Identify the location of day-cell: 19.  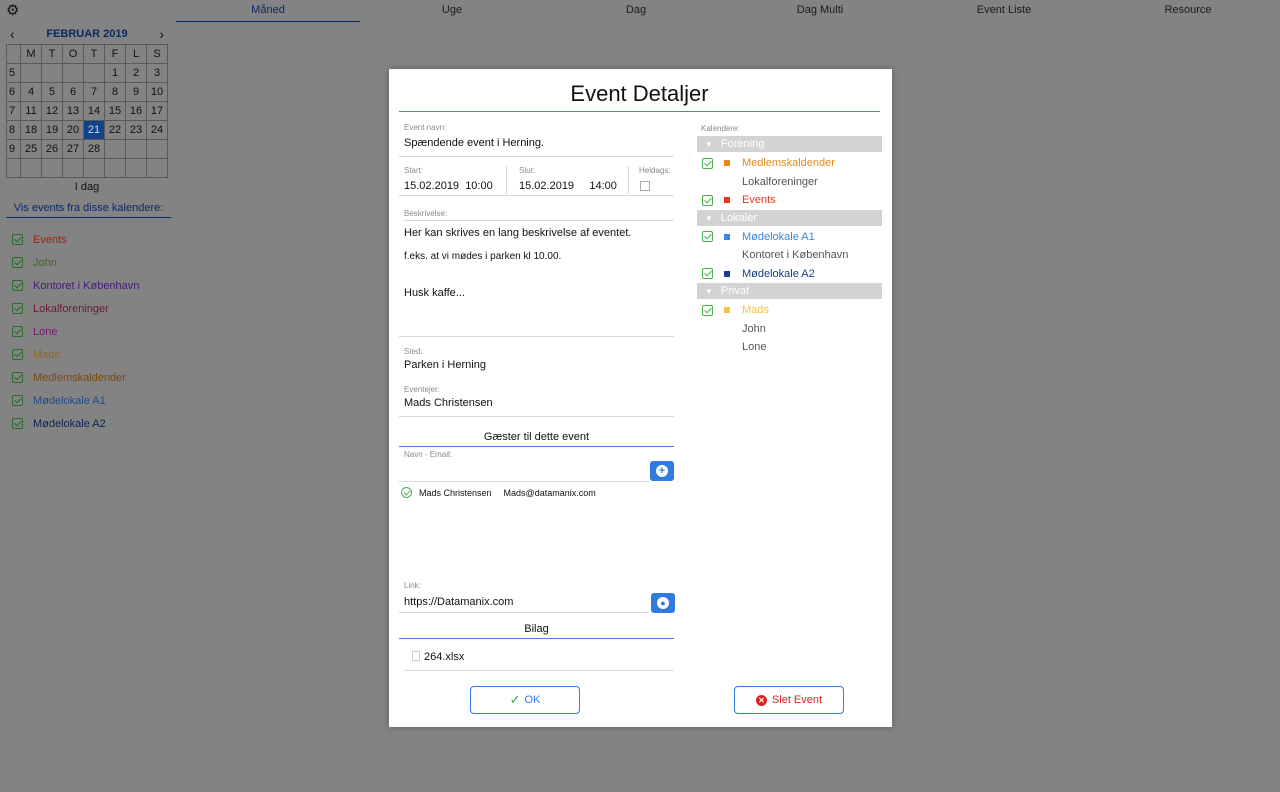
(52, 130).